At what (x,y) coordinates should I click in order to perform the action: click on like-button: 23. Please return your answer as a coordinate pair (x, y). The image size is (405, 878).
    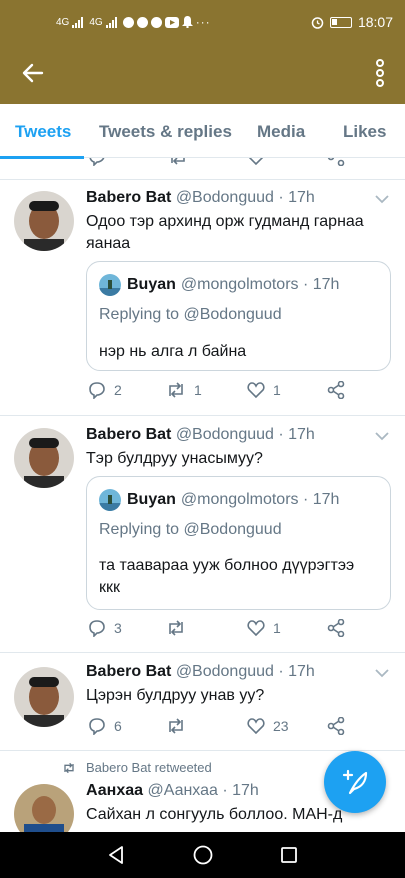
    Looking at the image, I should click on (268, 726).